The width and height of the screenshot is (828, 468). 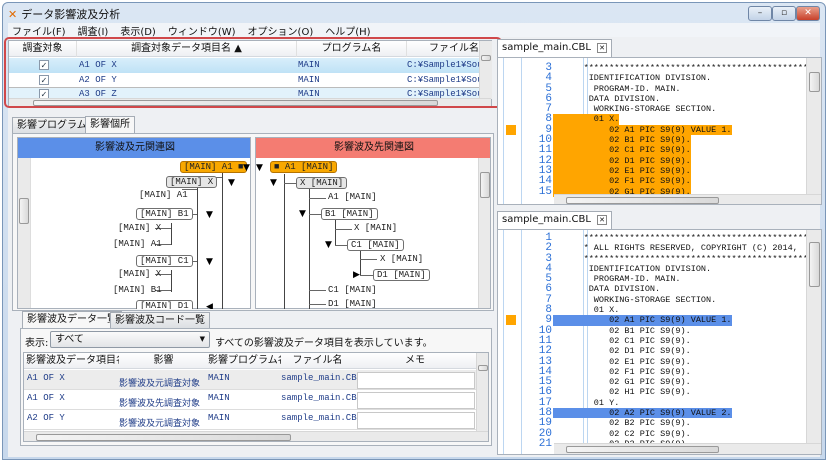 I want to click on code-line: 4 IDENTIFICATION DIVISION., so click(x=652, y=268).